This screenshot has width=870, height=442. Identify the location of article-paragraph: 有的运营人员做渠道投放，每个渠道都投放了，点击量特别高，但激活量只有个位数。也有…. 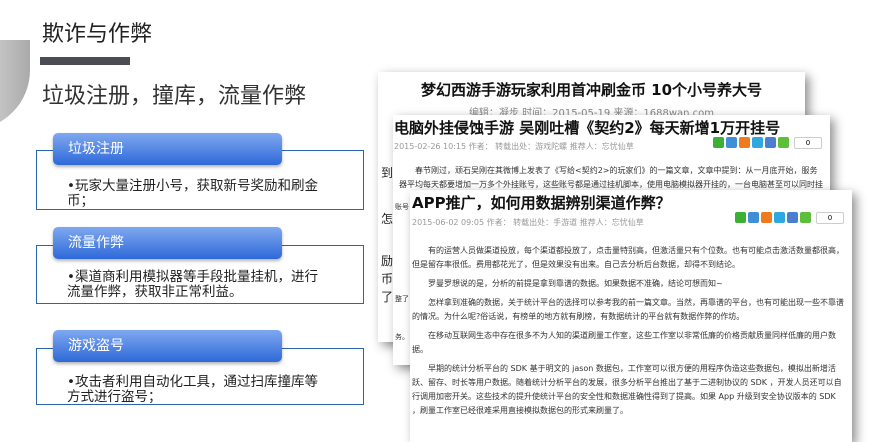
(628, 257).